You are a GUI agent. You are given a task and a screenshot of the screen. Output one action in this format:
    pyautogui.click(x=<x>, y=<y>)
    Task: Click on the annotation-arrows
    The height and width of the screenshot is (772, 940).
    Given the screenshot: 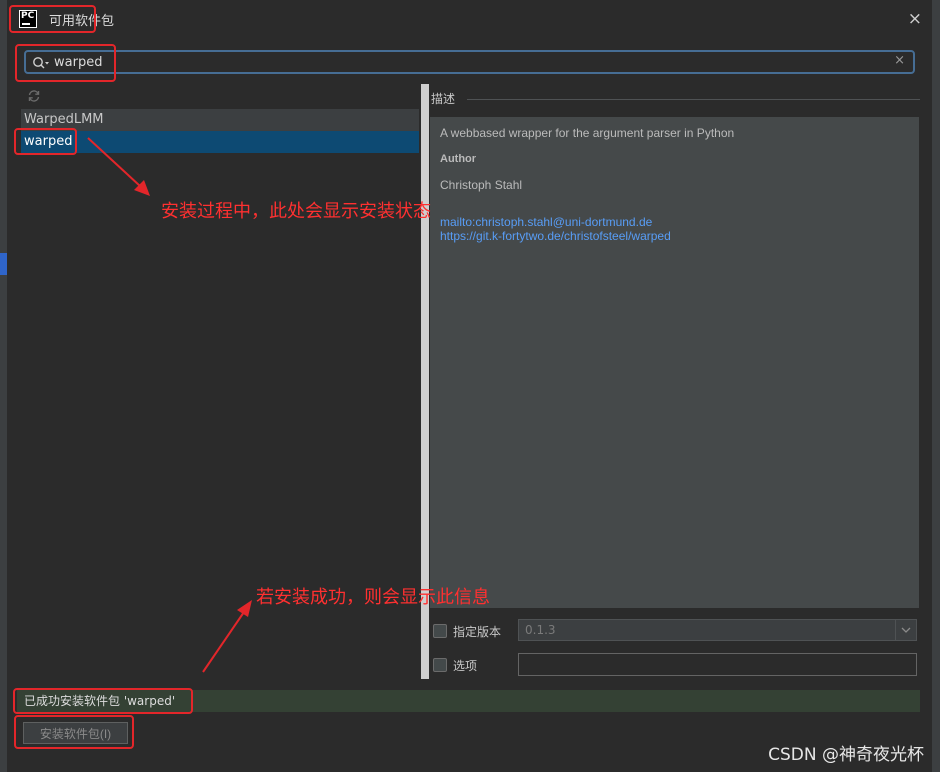 What is the action you would take?
    pyautogui.click(x=169, y=405)
    